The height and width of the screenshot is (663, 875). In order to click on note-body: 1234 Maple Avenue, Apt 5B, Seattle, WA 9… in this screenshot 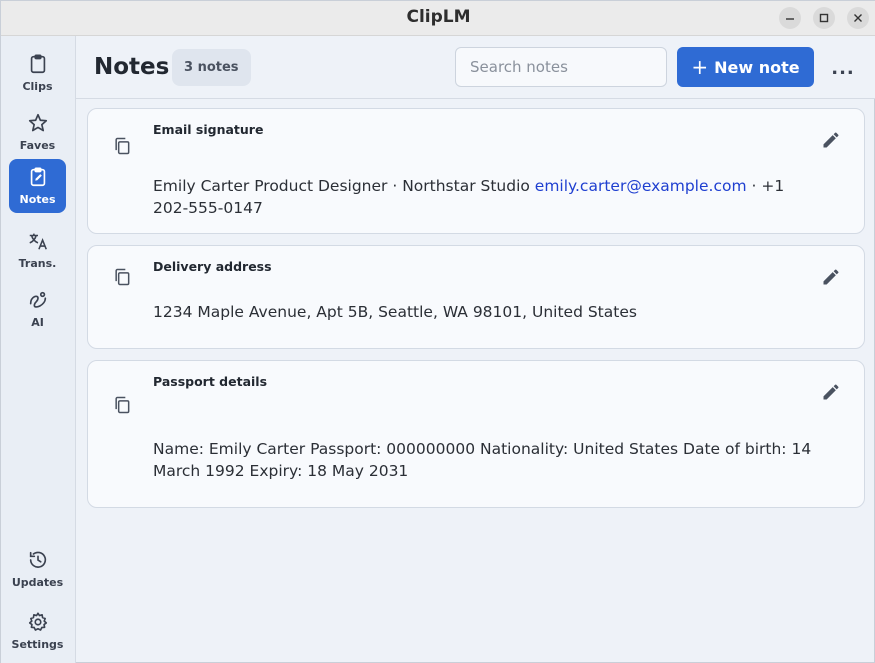, I will do `click(395, 312)`.